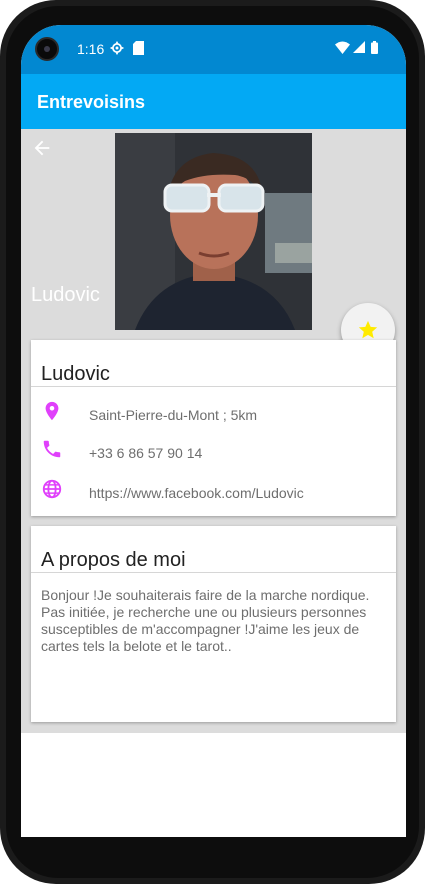  Describe the element at coordinates (91, 49) in the screenshot. I see `status-time: 1:16` at that location.